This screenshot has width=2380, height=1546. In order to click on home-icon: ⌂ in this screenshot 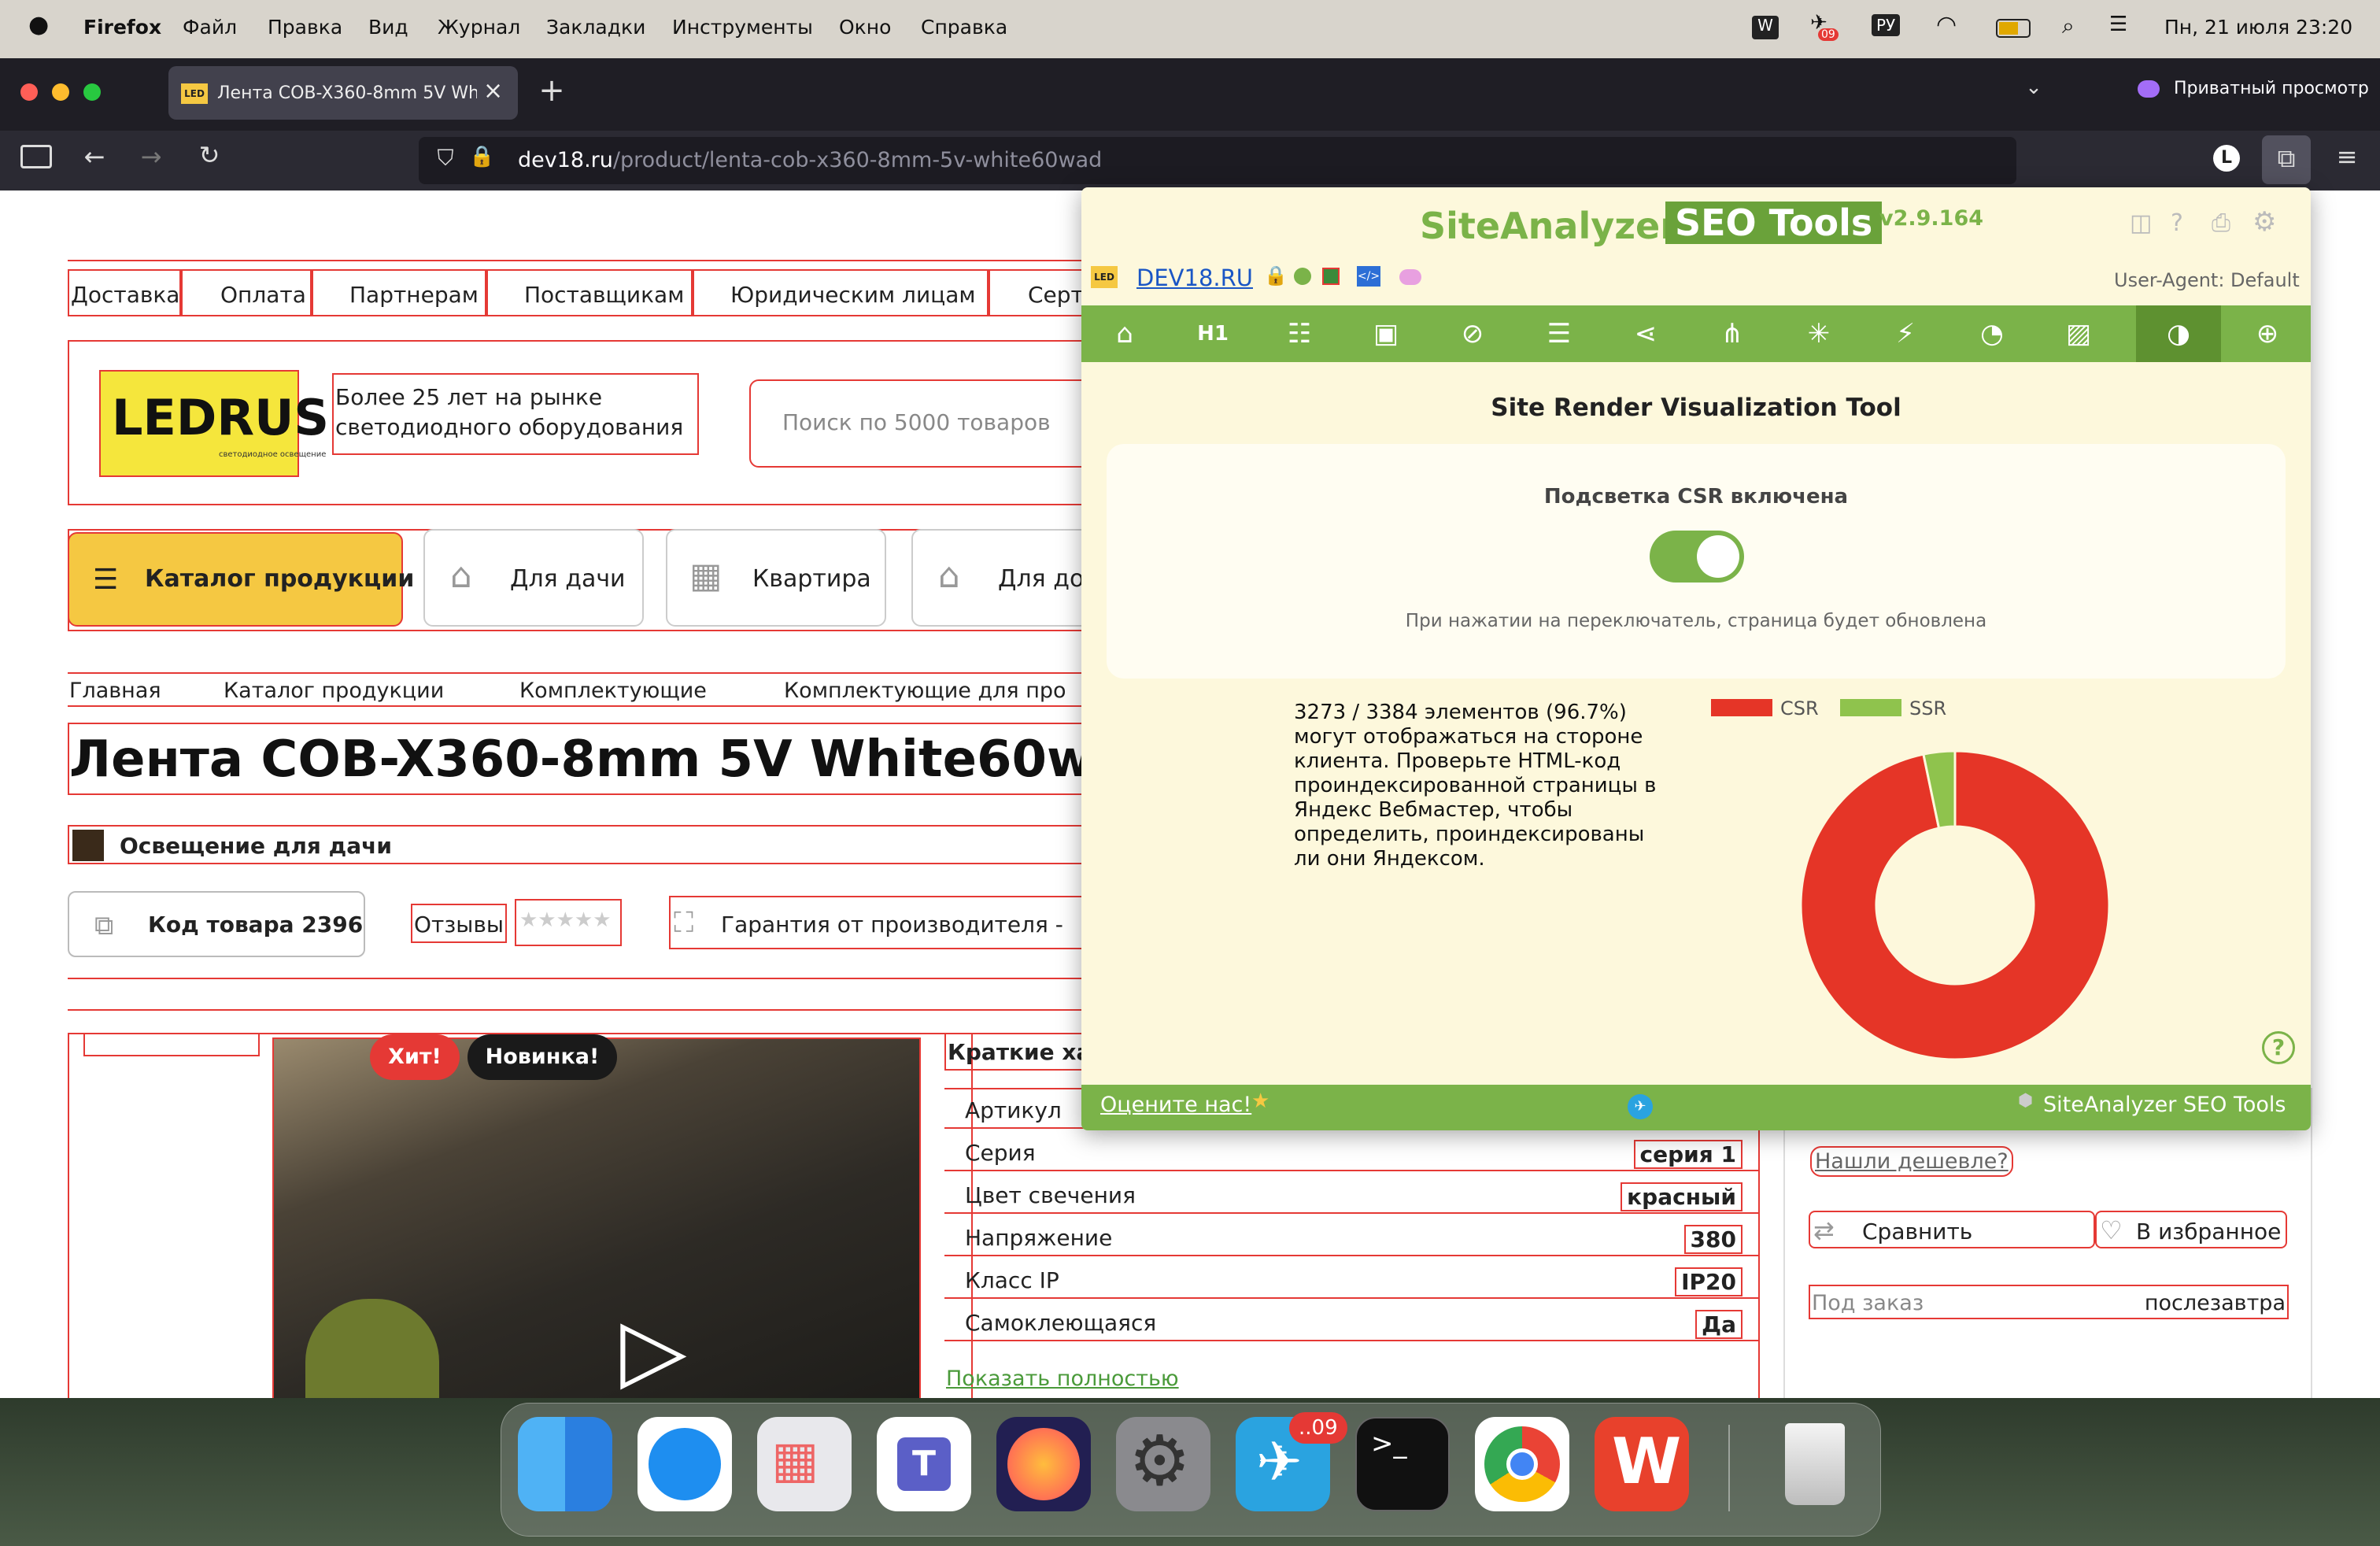, I will do `click(1124, 333)`.